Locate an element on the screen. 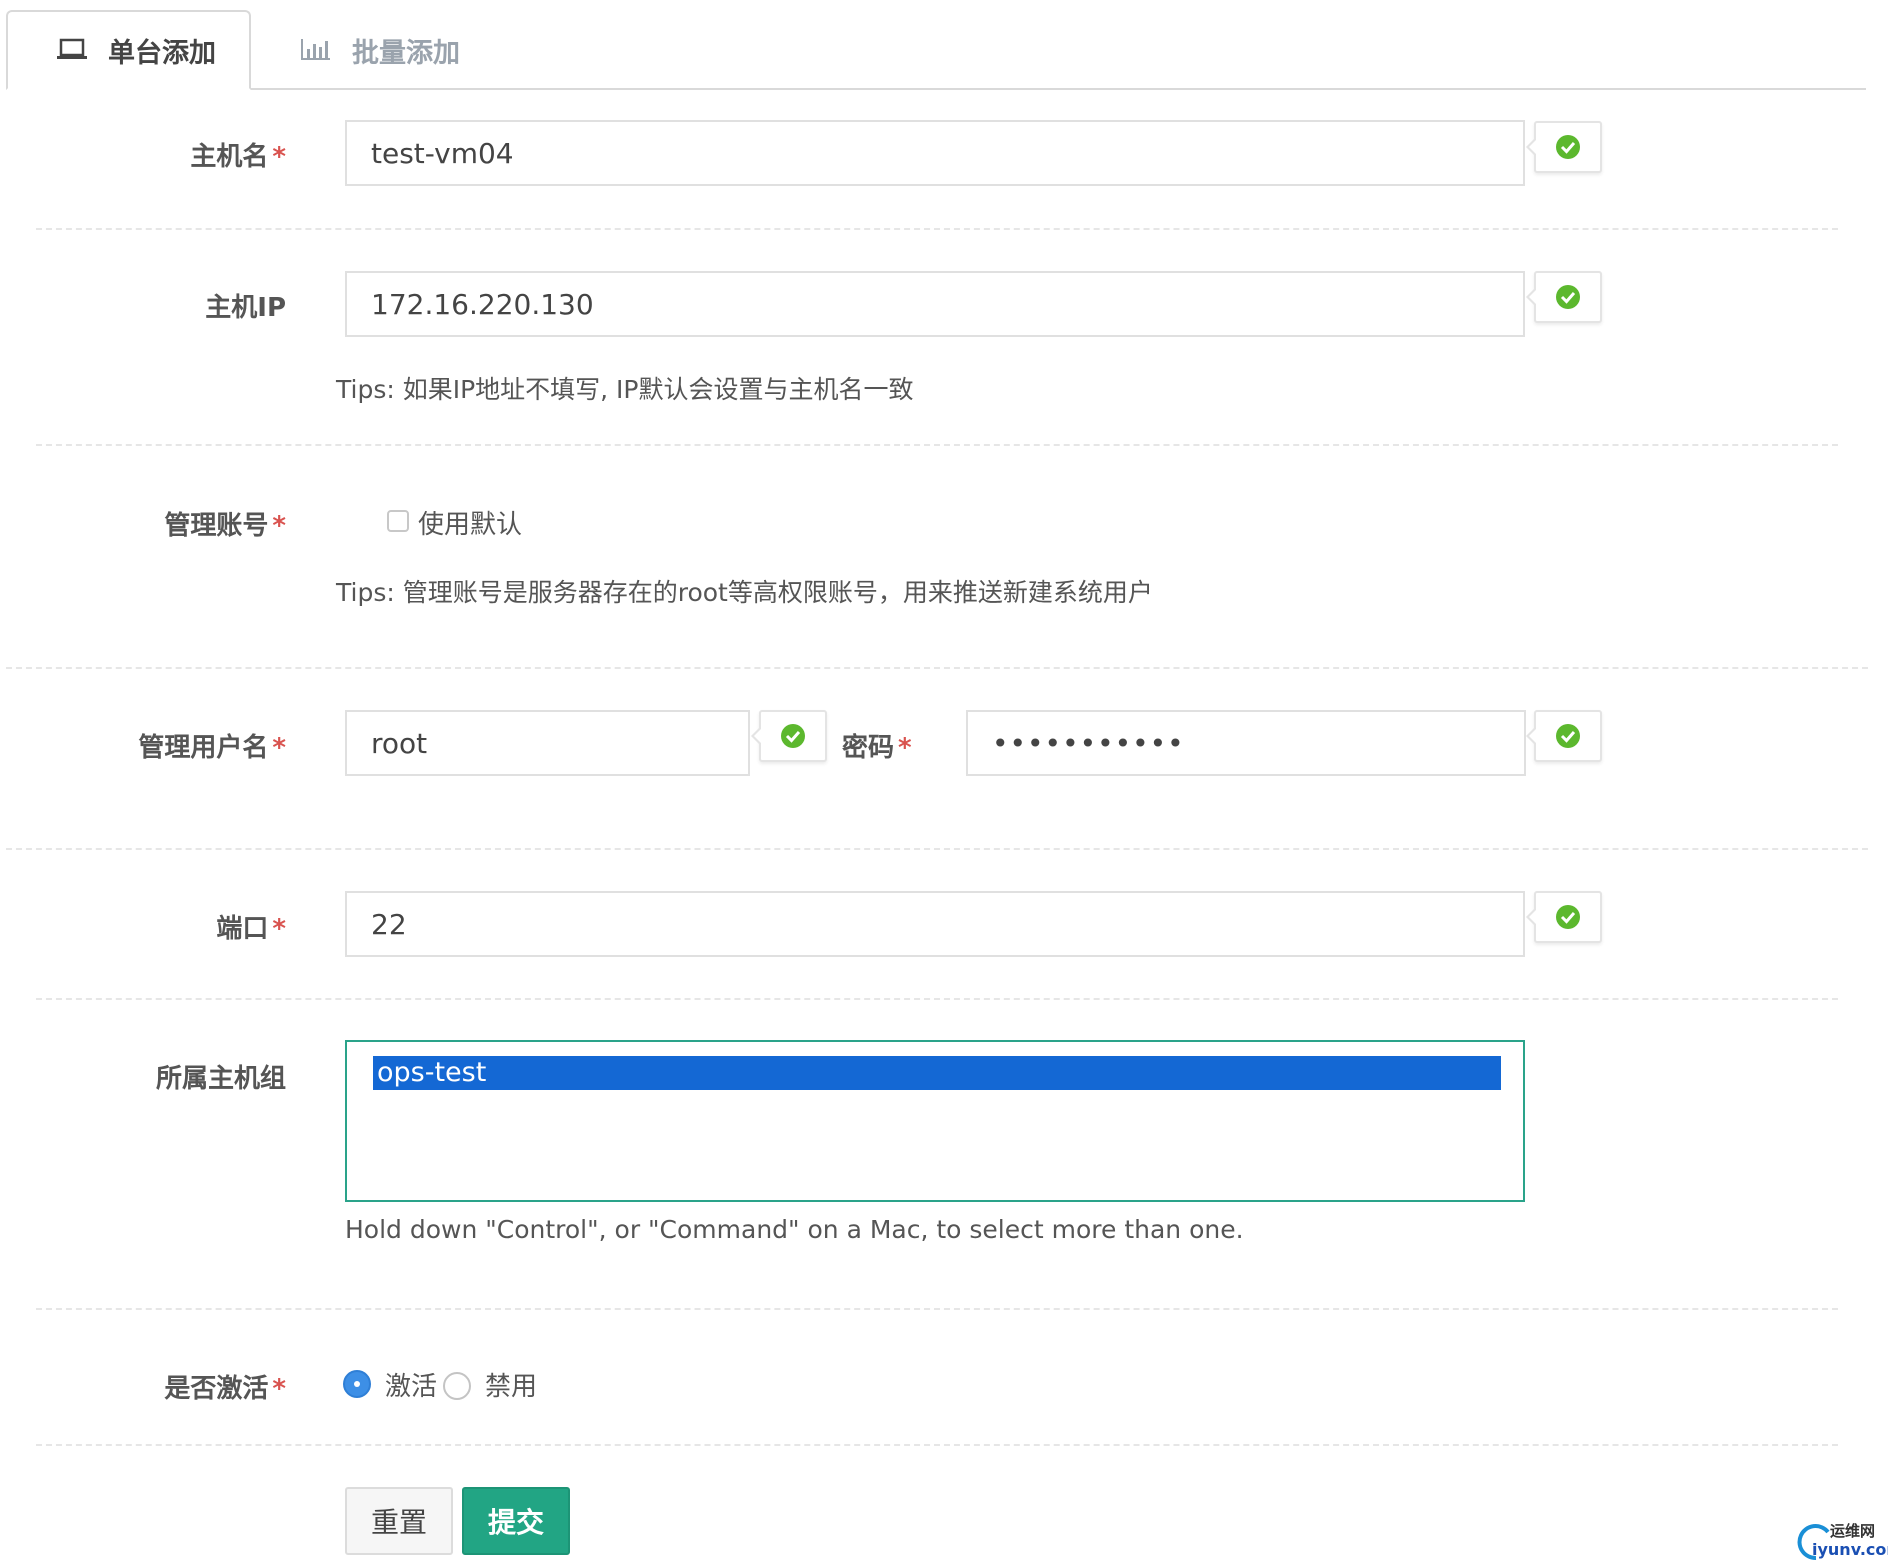 The image size is (1888, 1562). host-group-select: ops-test is located at coordinates (935, 1121).